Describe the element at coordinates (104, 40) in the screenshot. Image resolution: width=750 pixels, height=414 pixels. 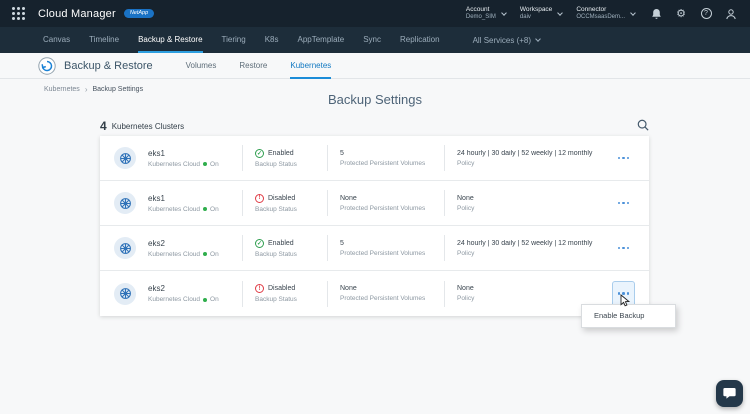
I see `nav-tab-timeline: Timeline` at that location.